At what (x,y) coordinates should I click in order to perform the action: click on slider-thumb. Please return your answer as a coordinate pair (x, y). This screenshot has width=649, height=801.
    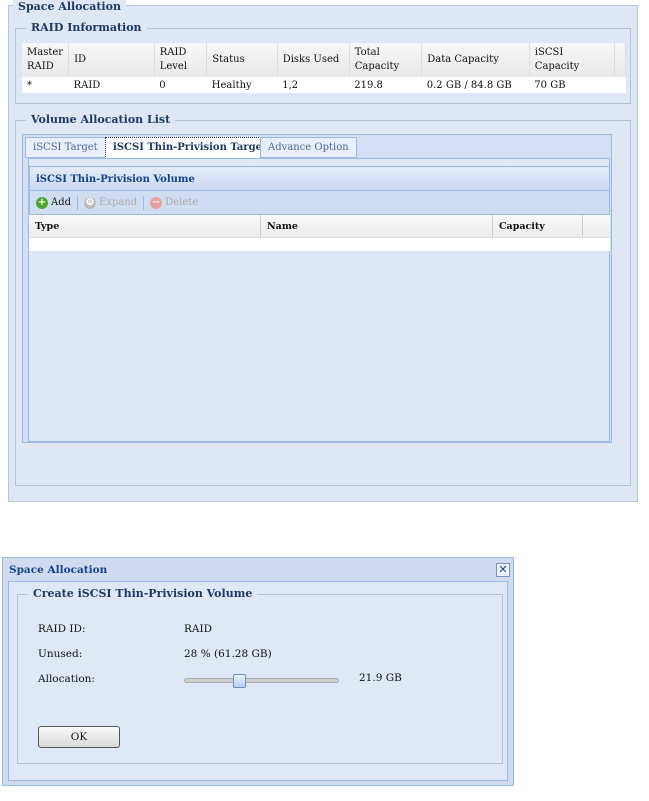
    Looking at the image, I should click on (239, 681).